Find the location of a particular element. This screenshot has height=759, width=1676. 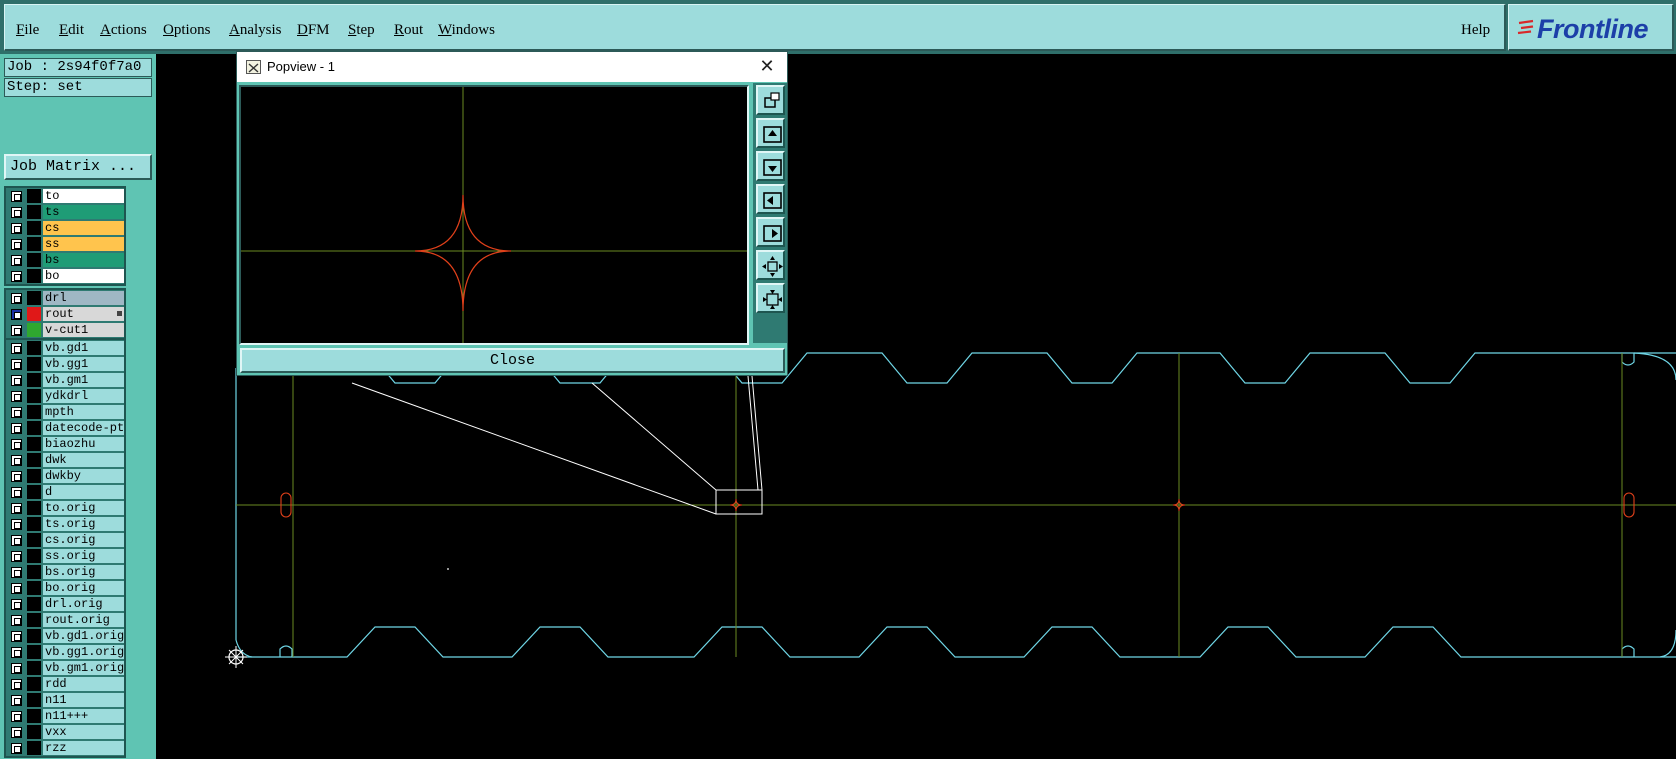

layer-row-cs: cs is located at coordinates (65, 228).